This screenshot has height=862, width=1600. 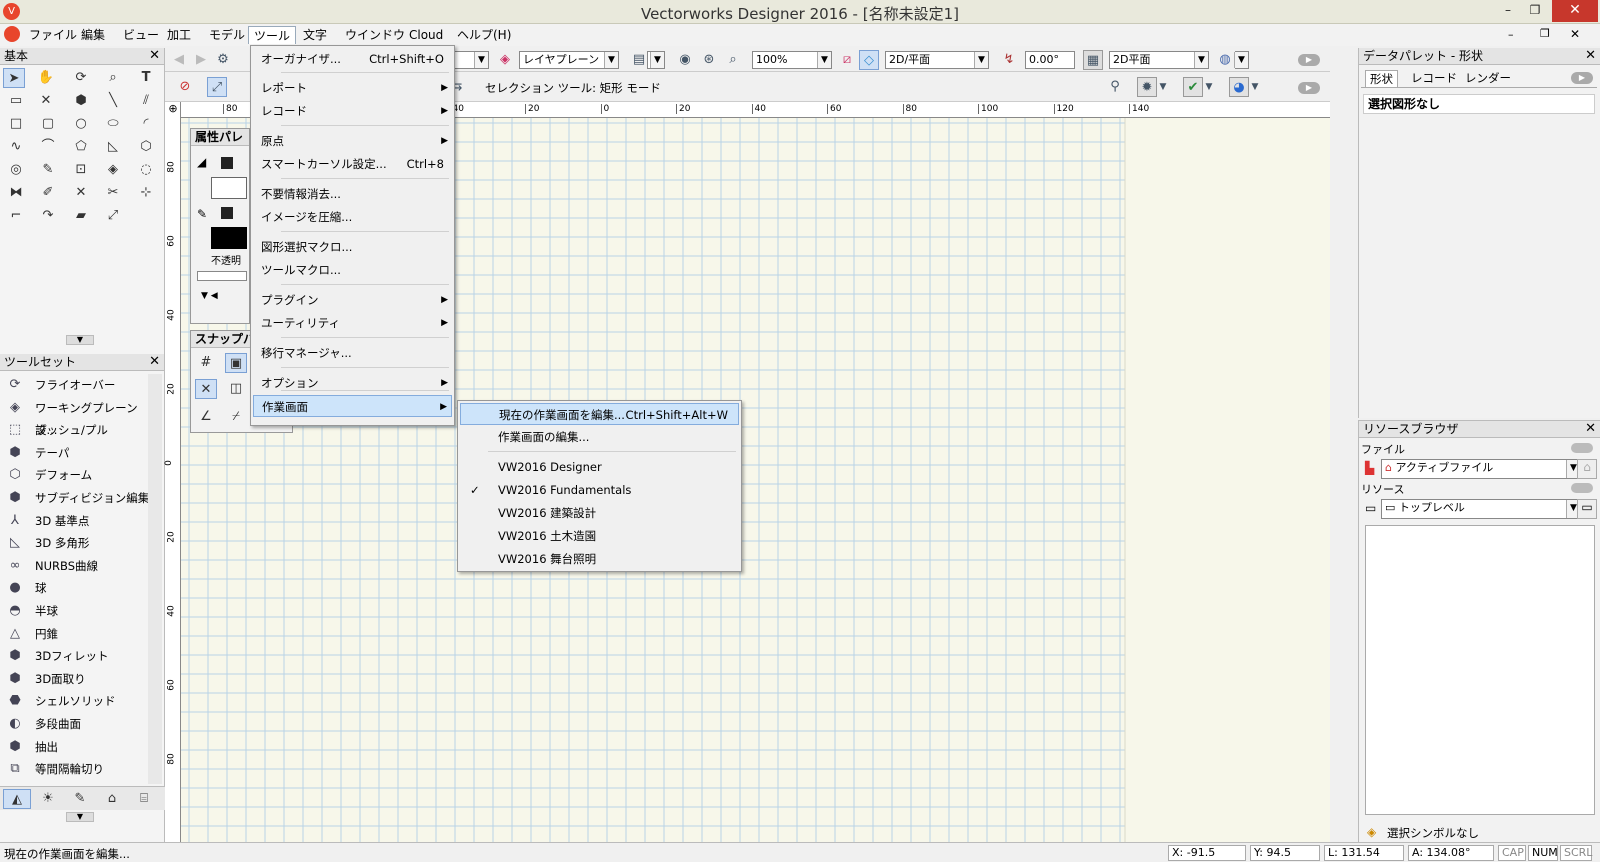 What do you see at coordinates (173, 109) in the screenshot?
I see `ruler-origin-icon: ⊕` at bounding box center [173, 109].